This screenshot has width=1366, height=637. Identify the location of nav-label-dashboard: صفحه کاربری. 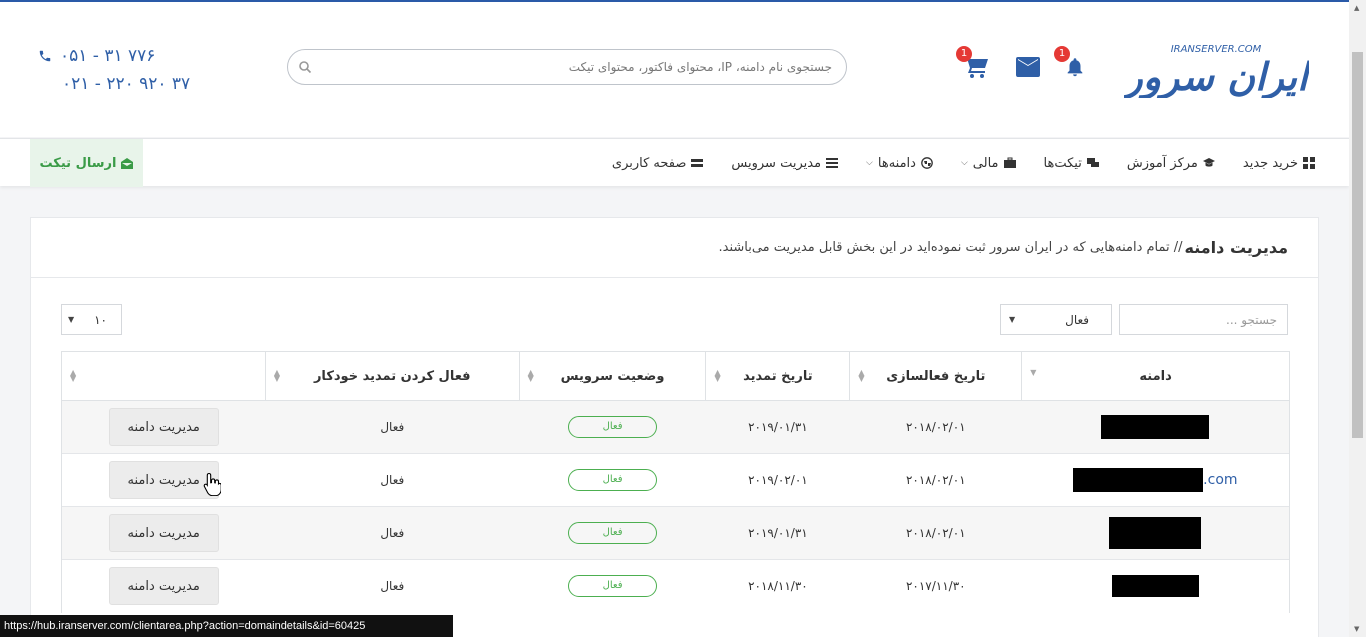
(649, 163).